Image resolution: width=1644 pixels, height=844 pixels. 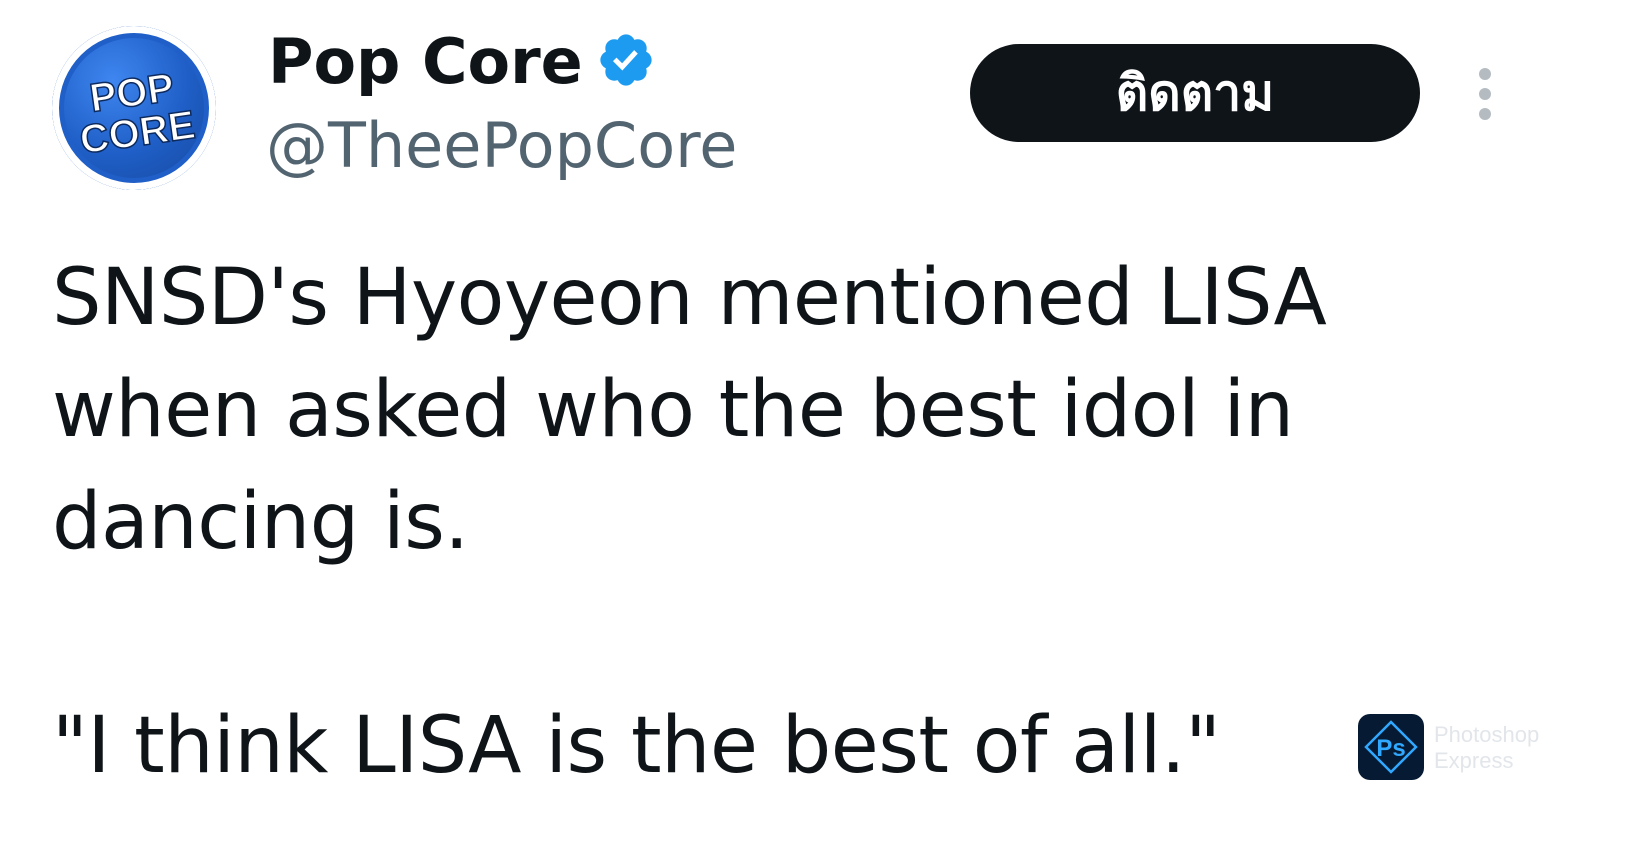 What do you see at coordinates (137, 114) in the screenshot?
I see `avatar-logo: POP CORE` at bounding box center [137, 114].